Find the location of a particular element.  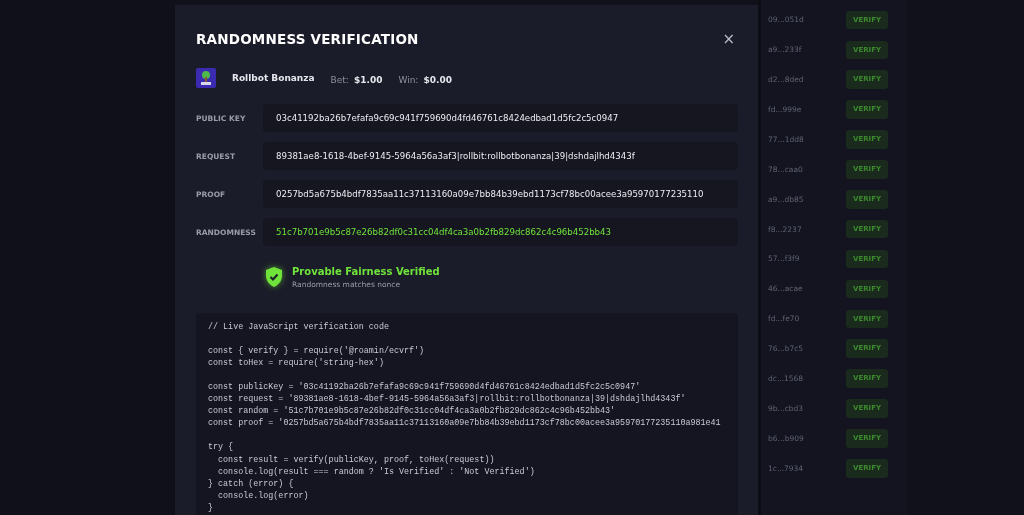

code-line: } is located at coordinates (211, 507).